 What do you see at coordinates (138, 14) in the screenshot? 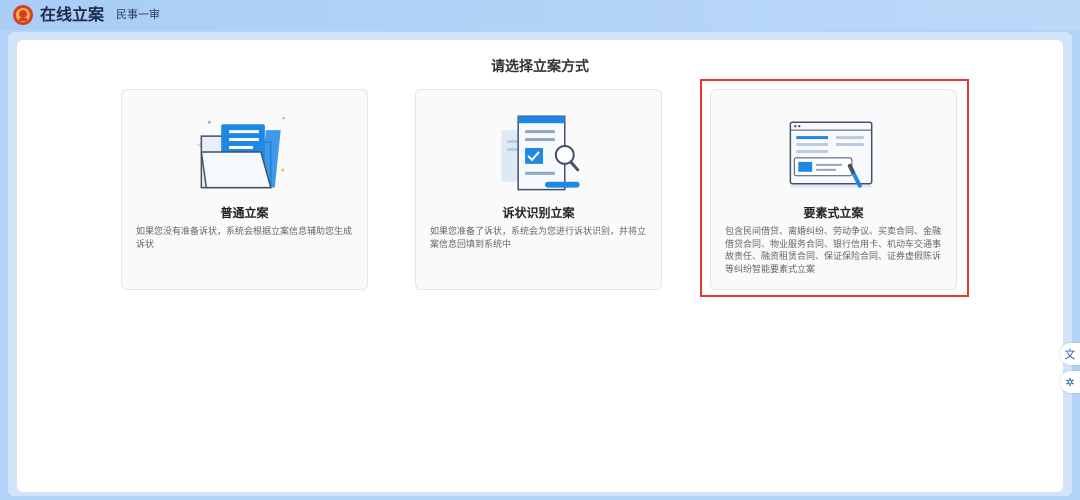
I see `app-subtitle: 民事一审` at bounding box center [138, 14].